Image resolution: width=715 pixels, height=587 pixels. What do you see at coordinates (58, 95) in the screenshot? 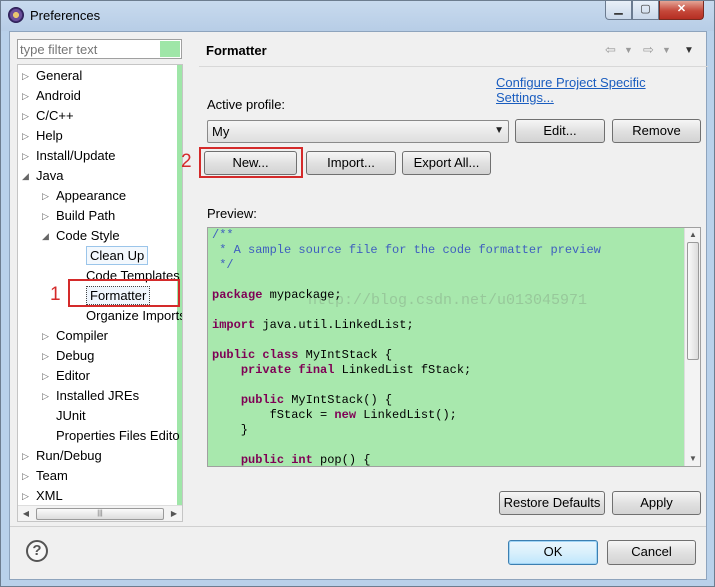
I see `tree-item-label: Android` at bounding box center [58, 95].